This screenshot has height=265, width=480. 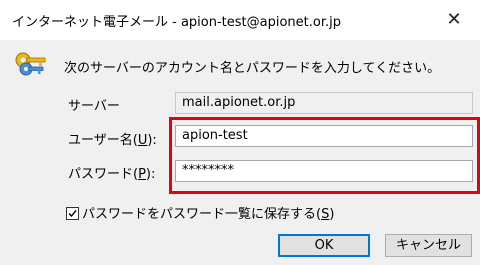 I want to click on username-label: ユーザー名(U):, so click(x=112, y=140).